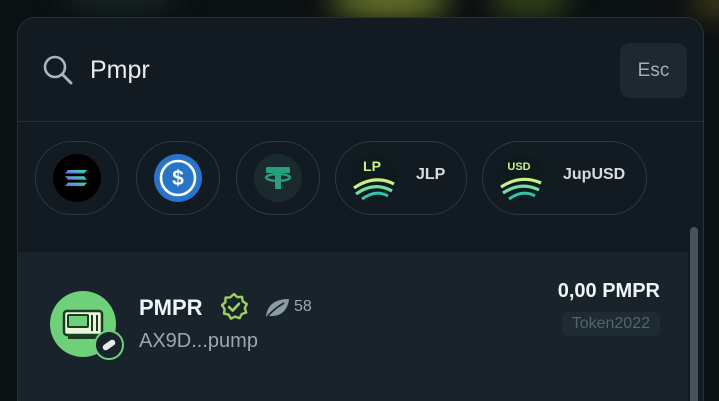 The image size is (719, 401). Describe the element at coordinates (521, 178) in the screenshot. I see `jupusd-logo-icon: USD` at that location.